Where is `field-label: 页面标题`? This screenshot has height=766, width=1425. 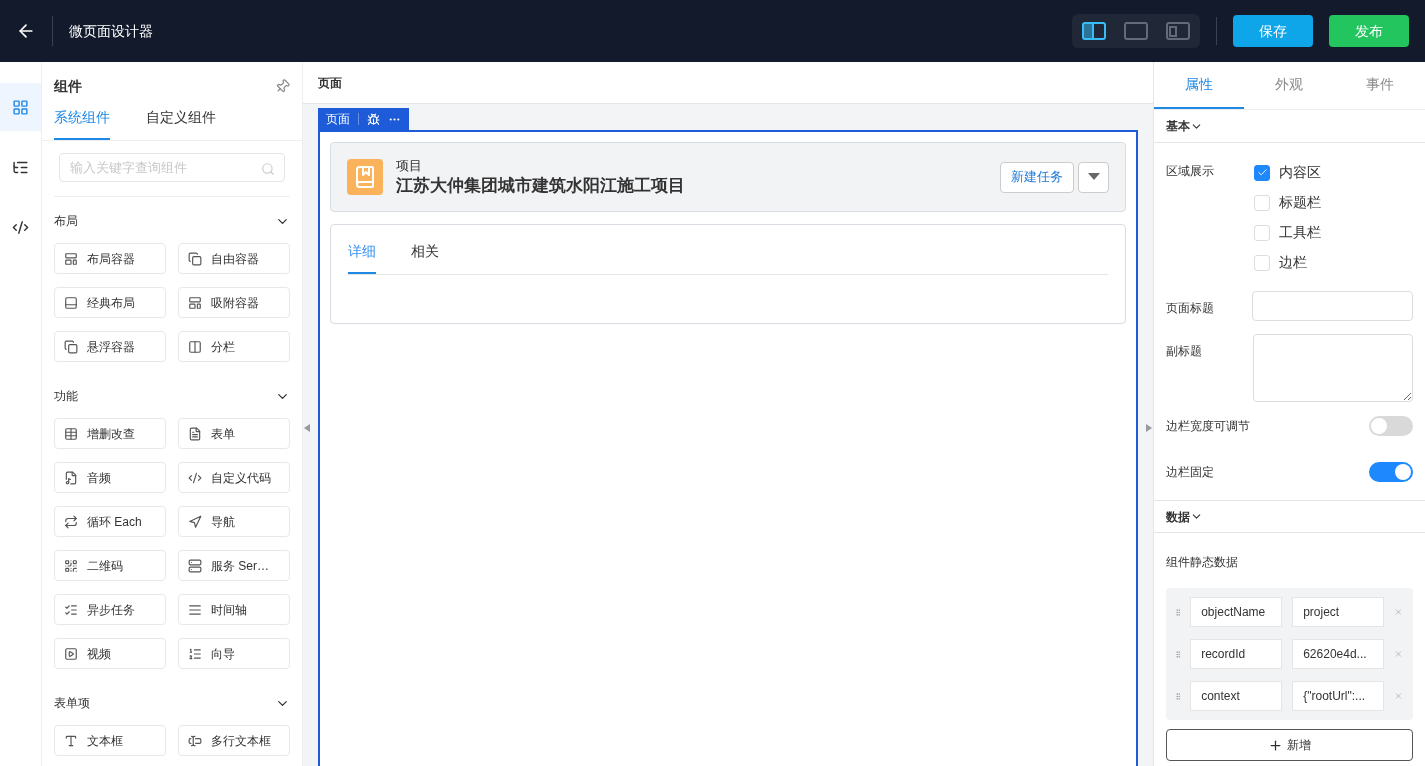 field-label: 页面标题 is located at coordinates (1190, 308).